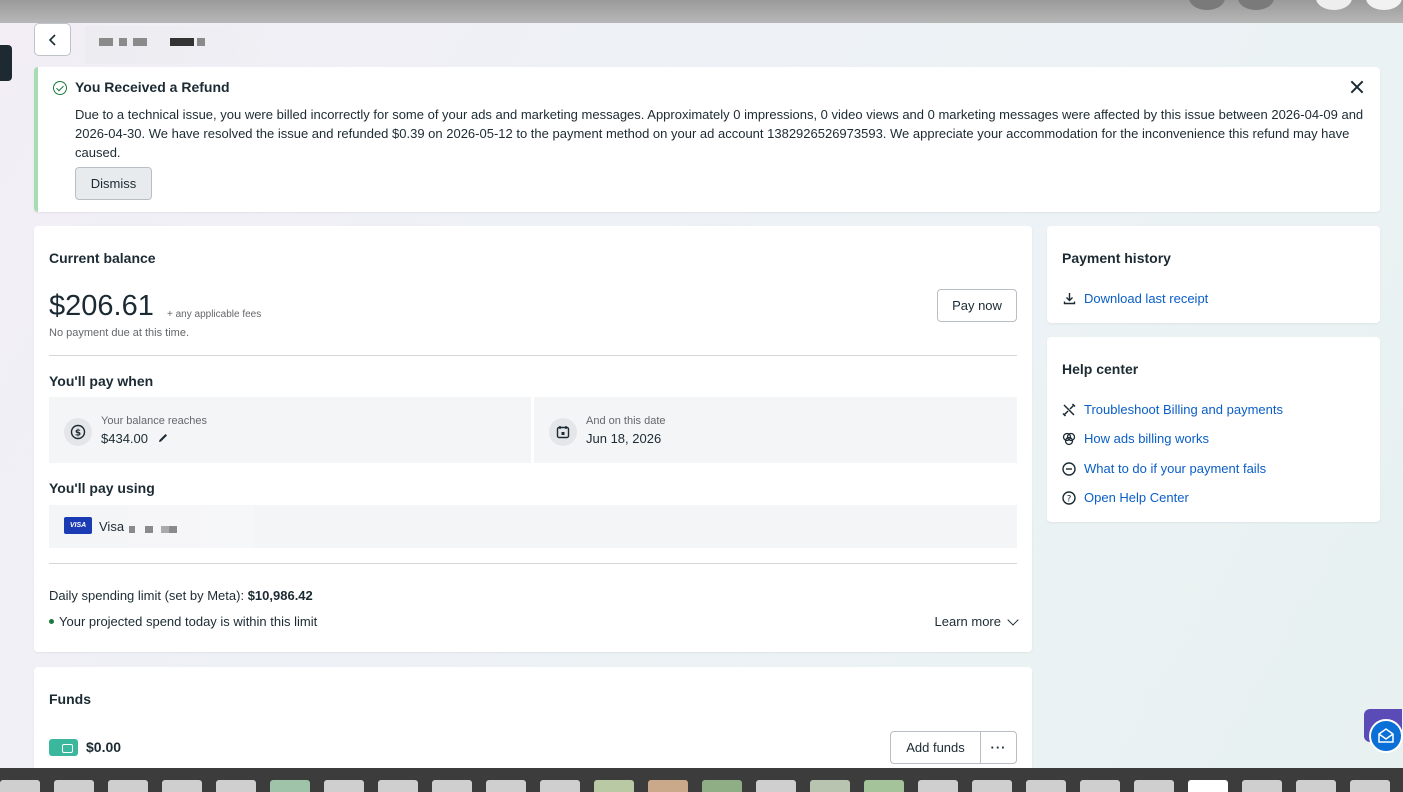  I want to click on wallet-icon, so click(63, 747).